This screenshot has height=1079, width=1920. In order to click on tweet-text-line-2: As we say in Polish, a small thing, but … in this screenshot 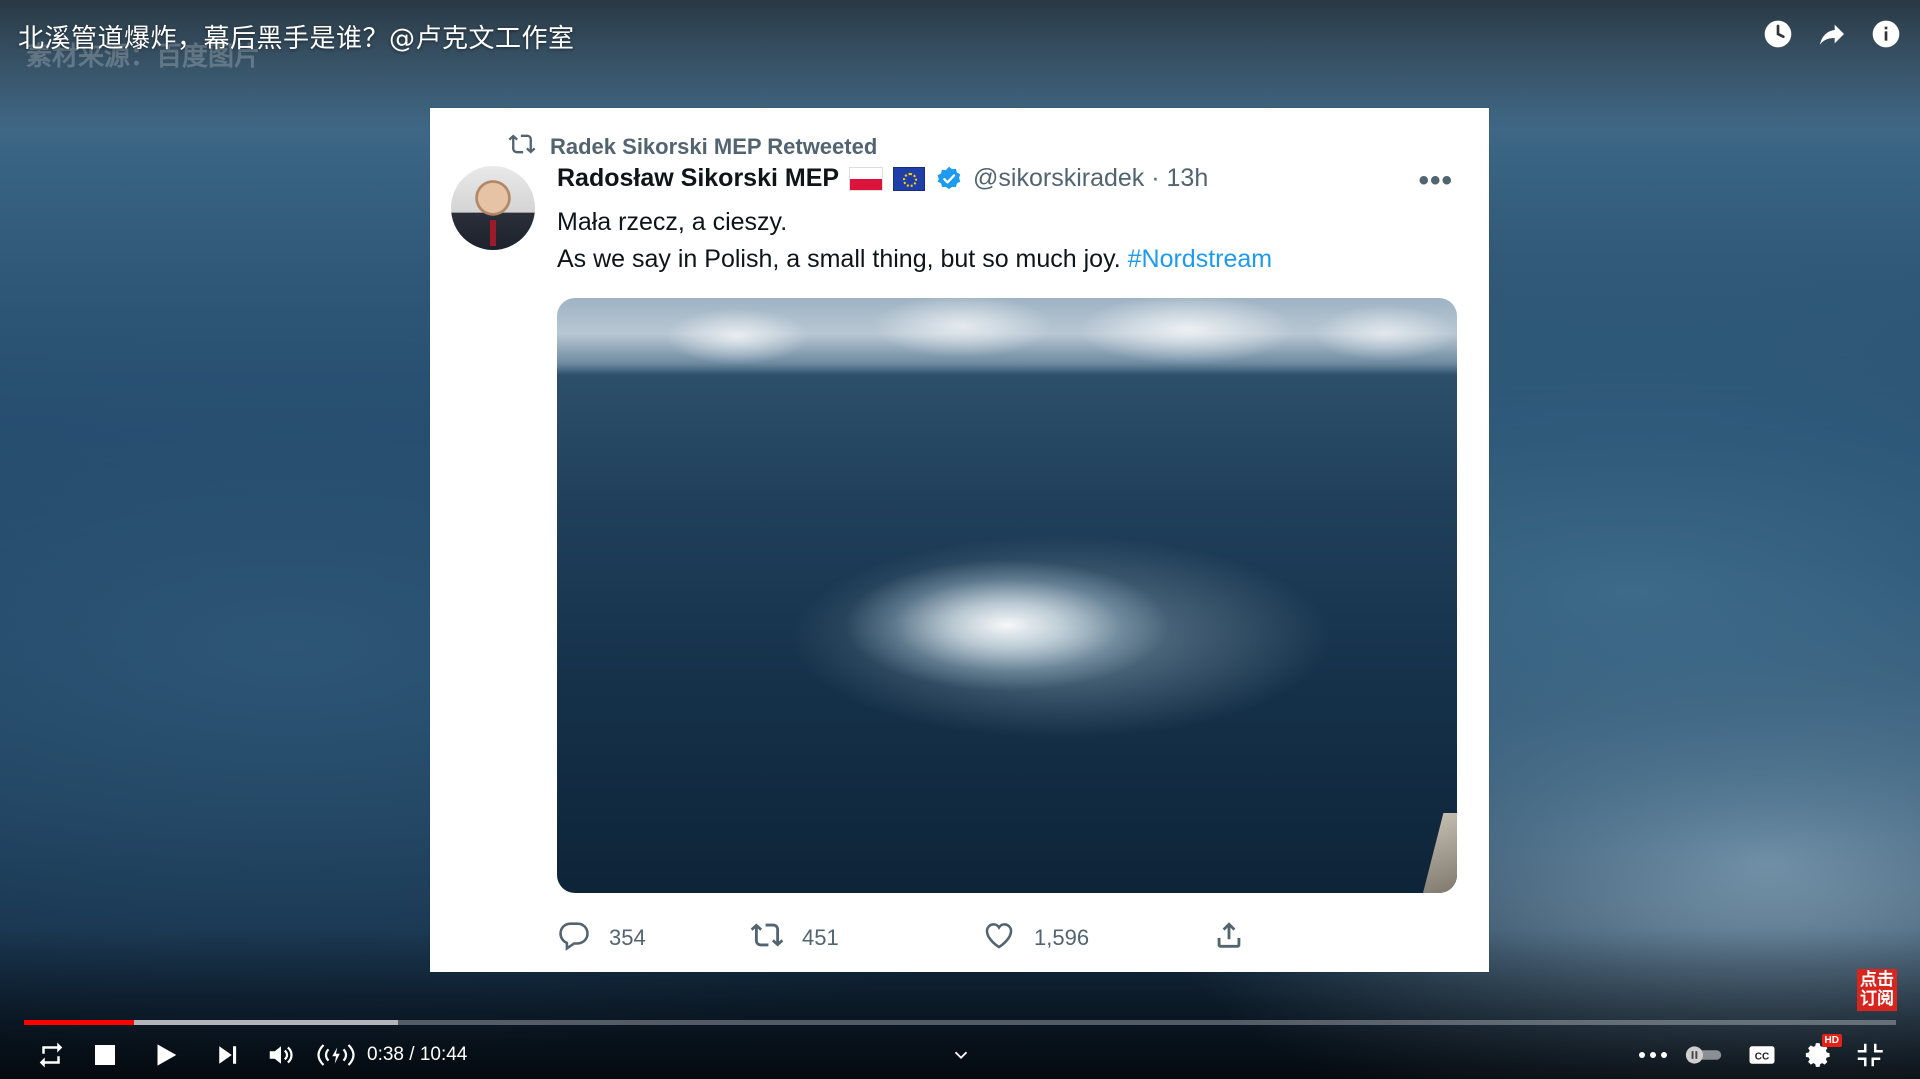, I will do `click(997, 259)`.